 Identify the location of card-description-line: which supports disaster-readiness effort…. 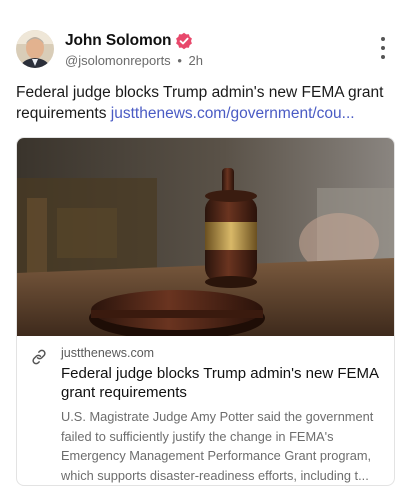
(215, 475).